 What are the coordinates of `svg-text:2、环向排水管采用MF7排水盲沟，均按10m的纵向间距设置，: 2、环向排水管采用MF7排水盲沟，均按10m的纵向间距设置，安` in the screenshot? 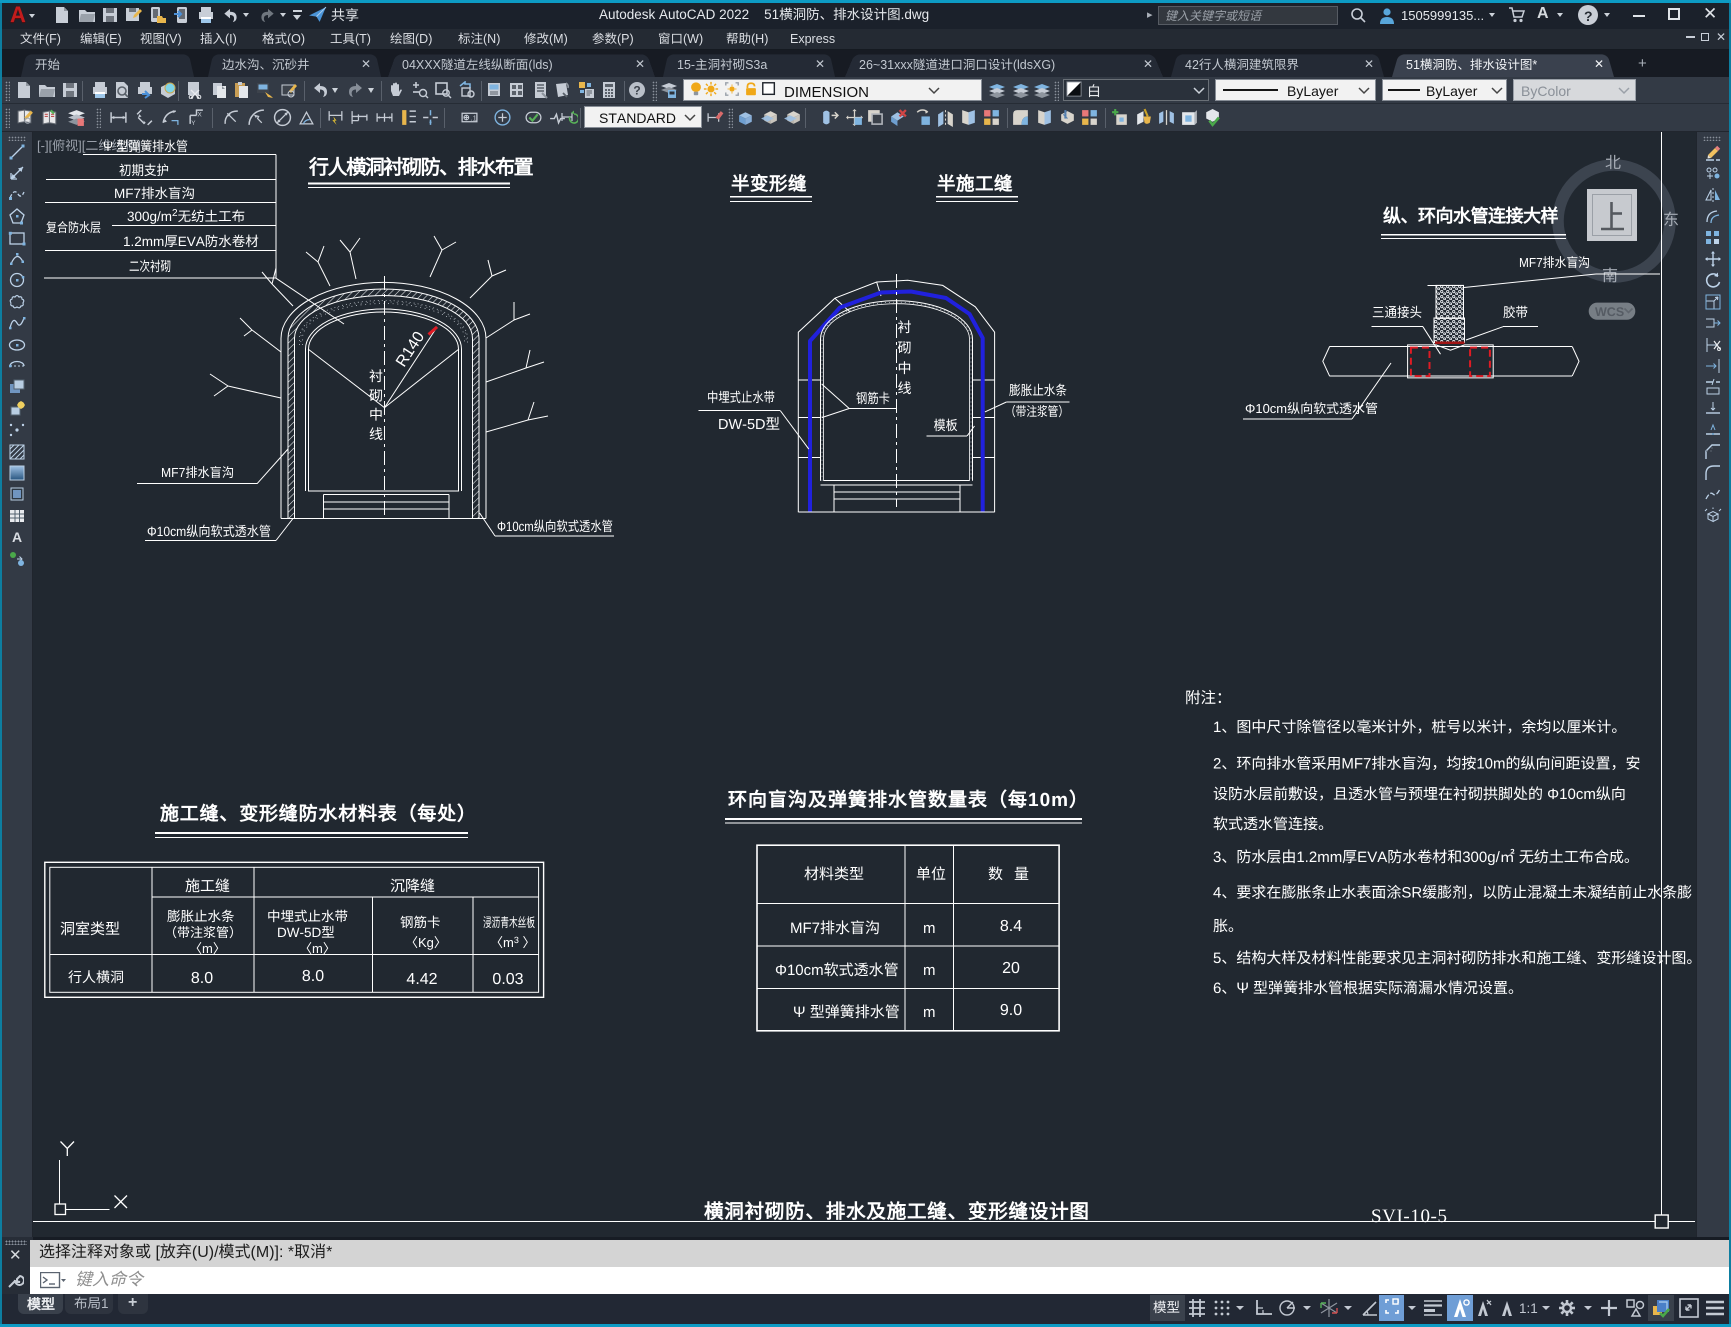 It's located at (1427, 764).